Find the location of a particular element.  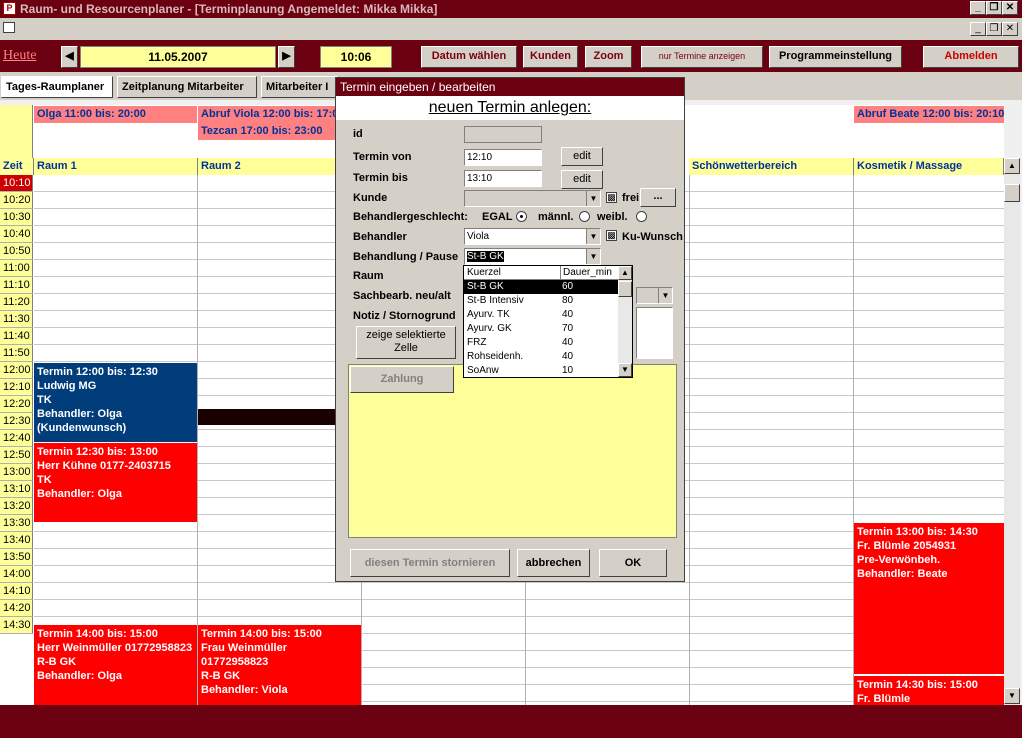

notiz-field is located at coordinates (654, 333).